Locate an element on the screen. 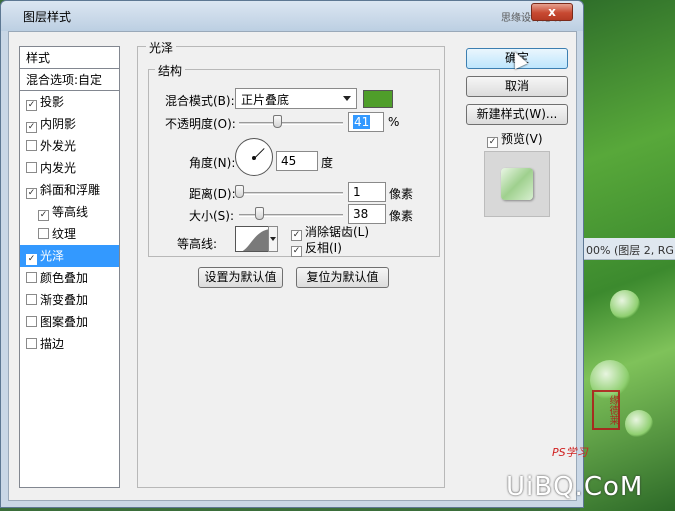  style-item: 图案叠加 is located at coordinates (69, 322).